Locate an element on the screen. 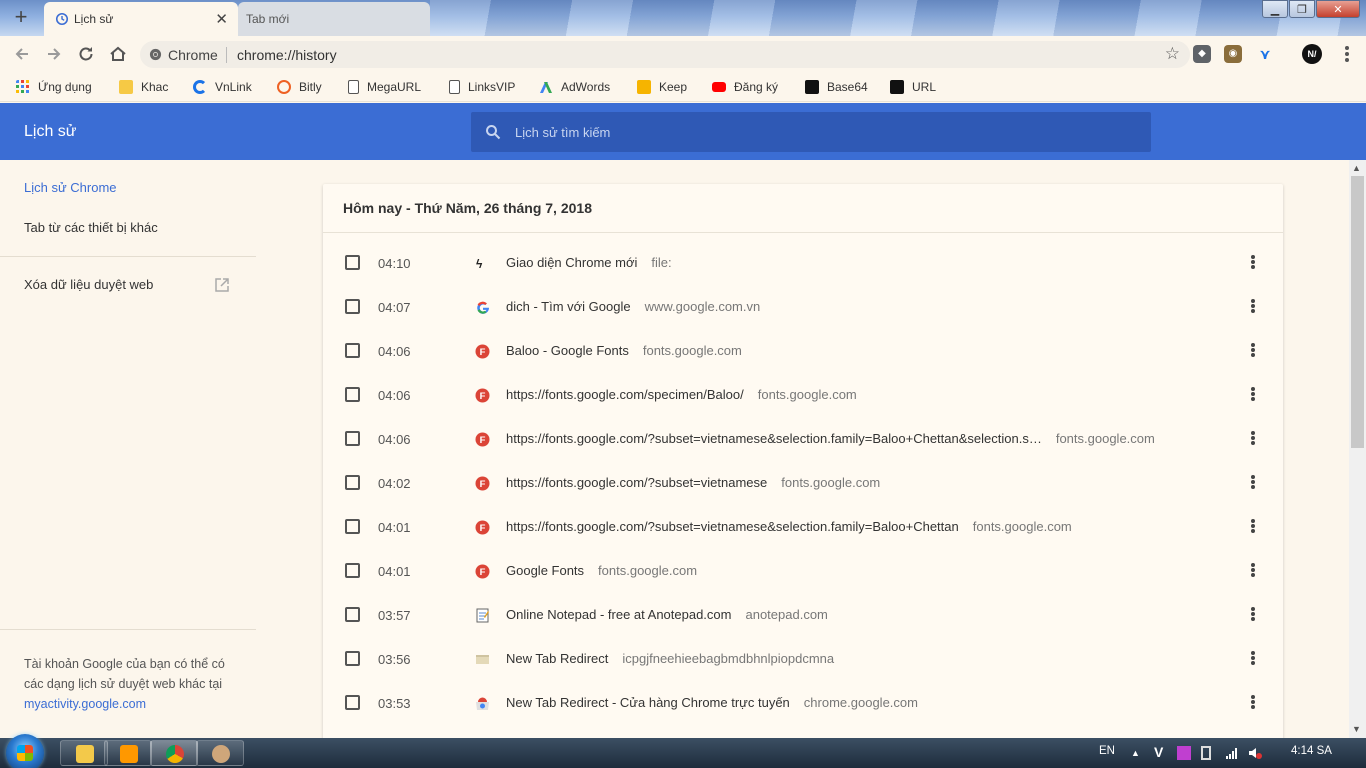 The image size is (1366, 768). scroll-down-icon: ▼ is located at coordinates (1356, 729).